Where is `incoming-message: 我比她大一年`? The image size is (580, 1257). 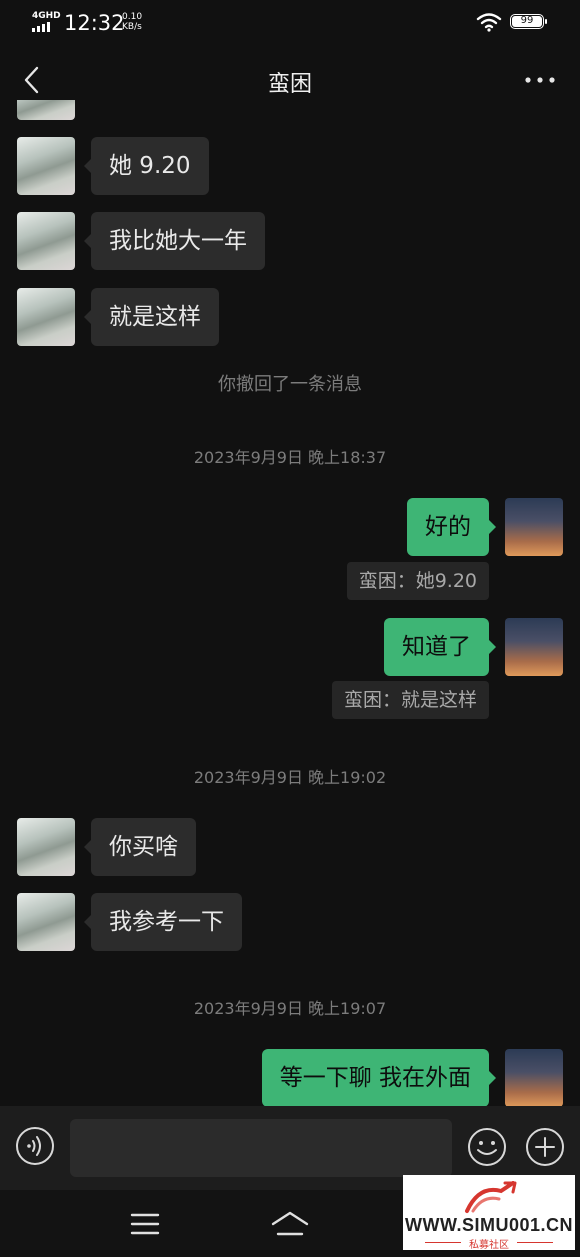
incoming-message: 我比她大一年 is located at coordinates (174, 241).